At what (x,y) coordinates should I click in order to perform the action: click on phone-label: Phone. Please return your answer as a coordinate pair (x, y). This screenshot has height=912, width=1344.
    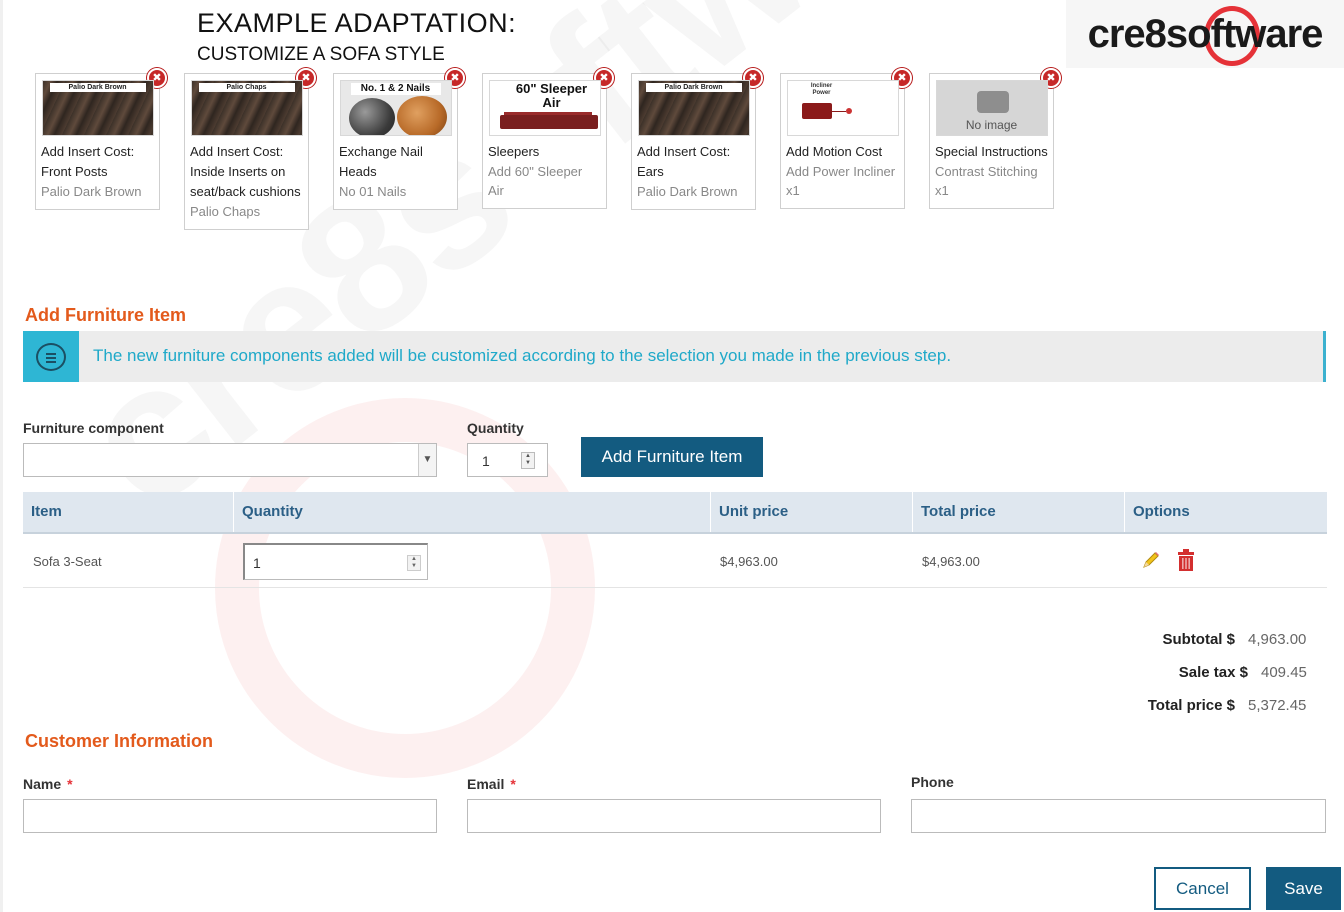
    Looking at the image, I should click on (932, 782).